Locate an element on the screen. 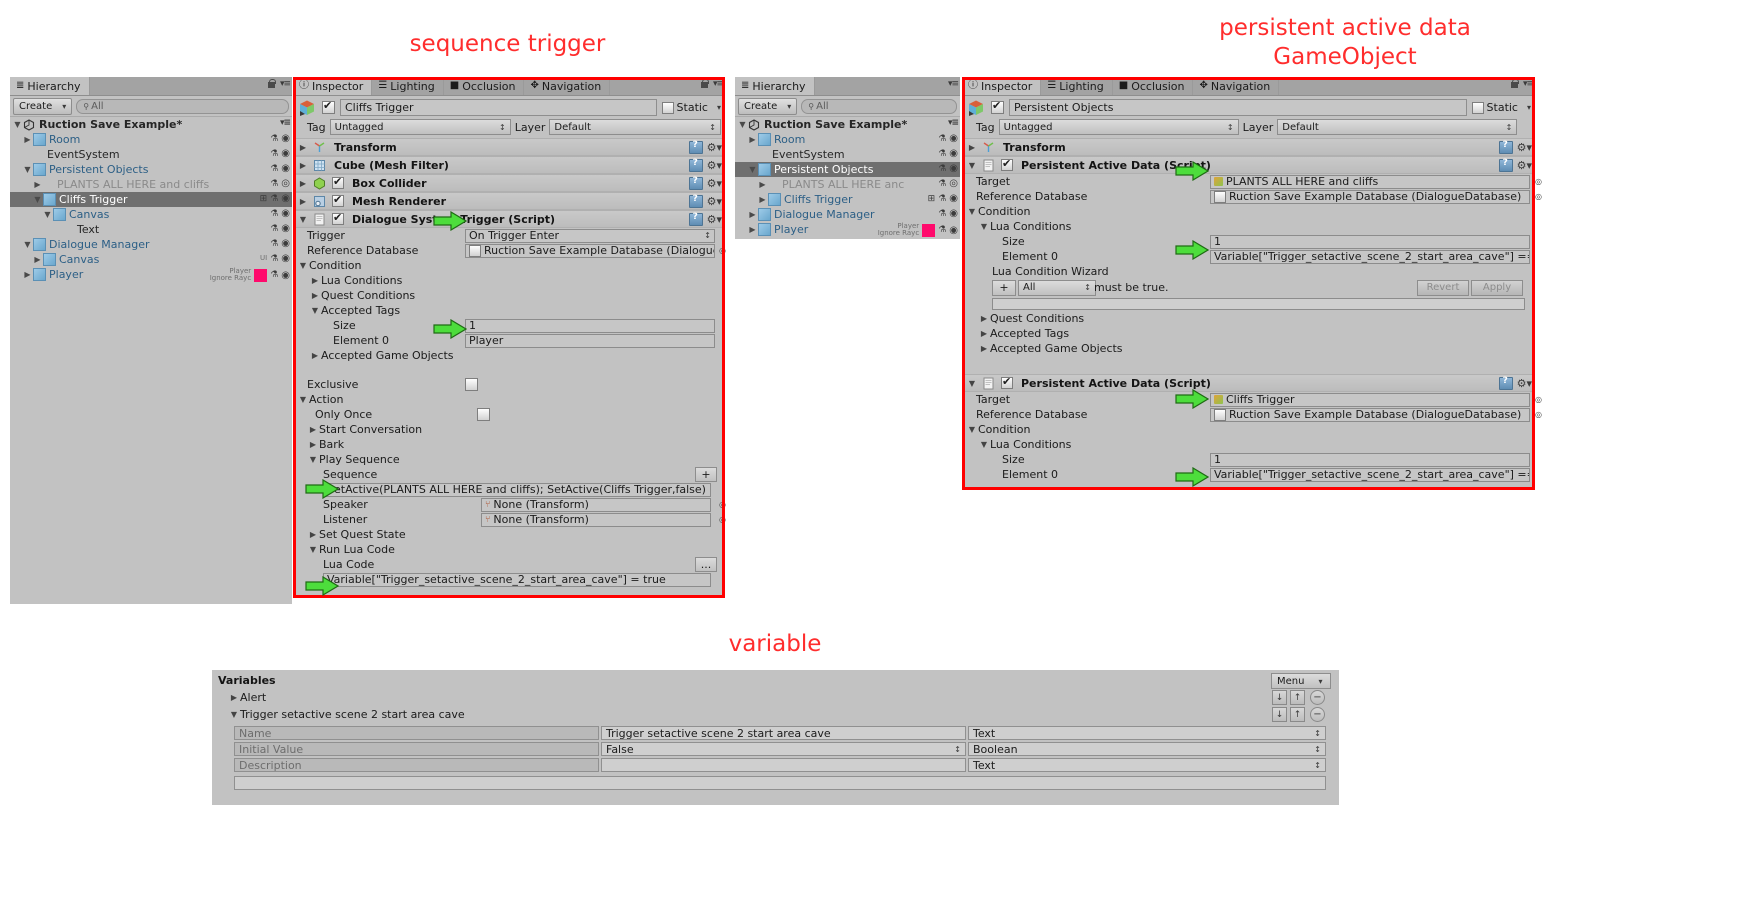 This screenshot has height=906, width=1745. hierarchy-item: ▶ Dialogue Manager ⚗ ◉ is located at coordinates (847, 214).